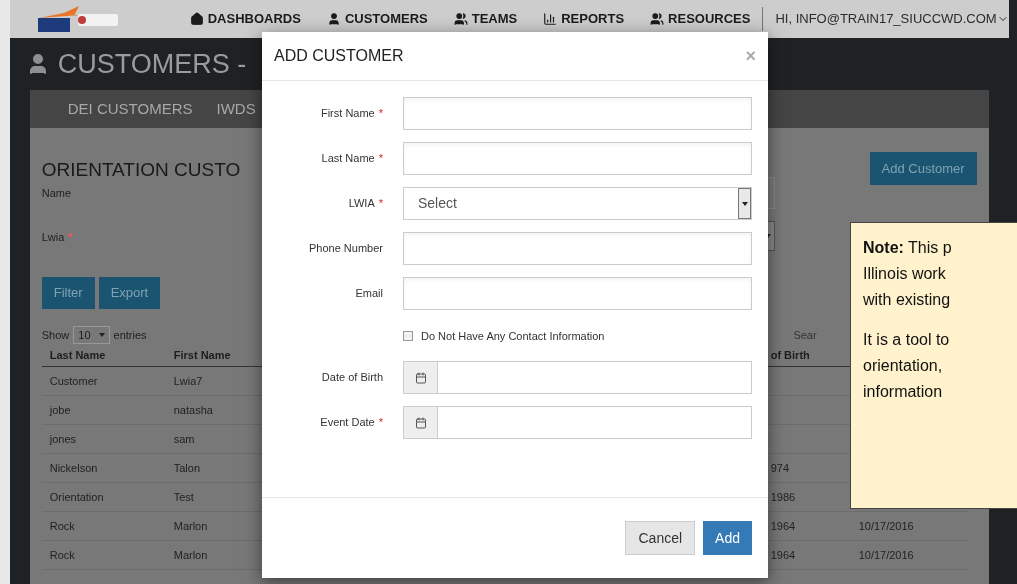 Image resolution: width=1017 pixels, height=584 pixels. I want to click on page-size-select: 10, so click(91, 335).